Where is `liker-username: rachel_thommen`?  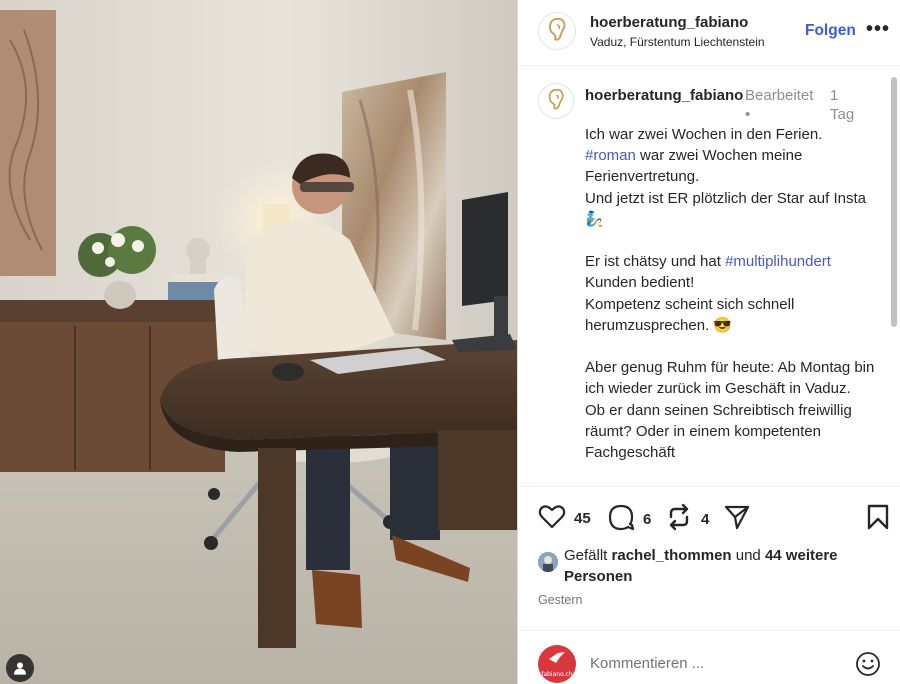 liker-username: rachel_thommen is located at coordinates (672, 555).